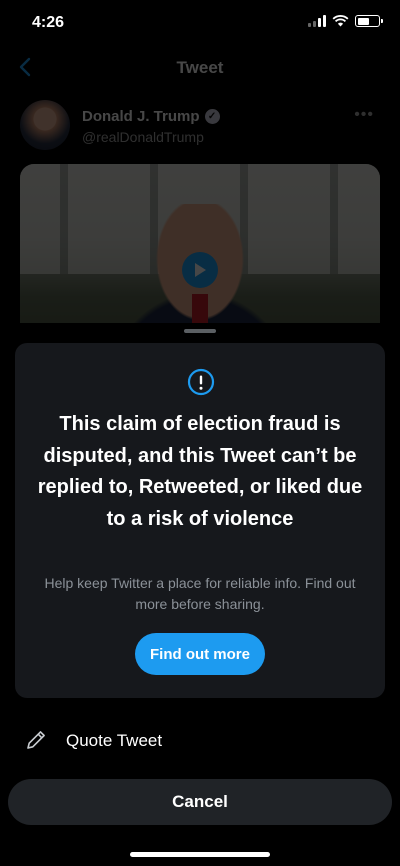 Image resolution: width=400 pixels, height=866 pixels. What do you see at coordinates (200, 270) in the screenshot?
I see `play-icon` at bounding box center [200, 270].